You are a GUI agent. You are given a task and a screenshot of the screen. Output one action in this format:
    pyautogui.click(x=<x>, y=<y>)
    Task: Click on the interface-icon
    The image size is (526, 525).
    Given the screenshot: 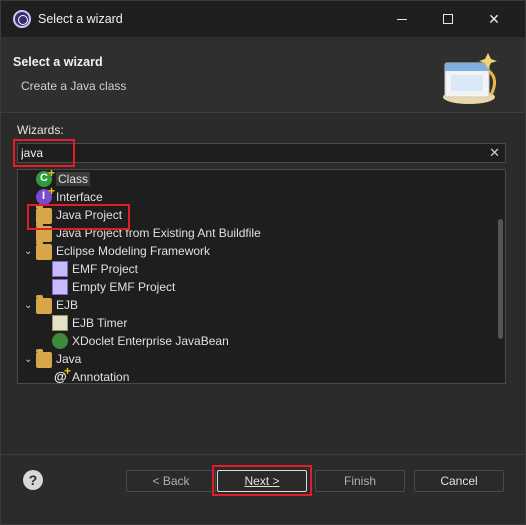 What is the action you would take?
    pyautogui.click(x=45, y=194)
    